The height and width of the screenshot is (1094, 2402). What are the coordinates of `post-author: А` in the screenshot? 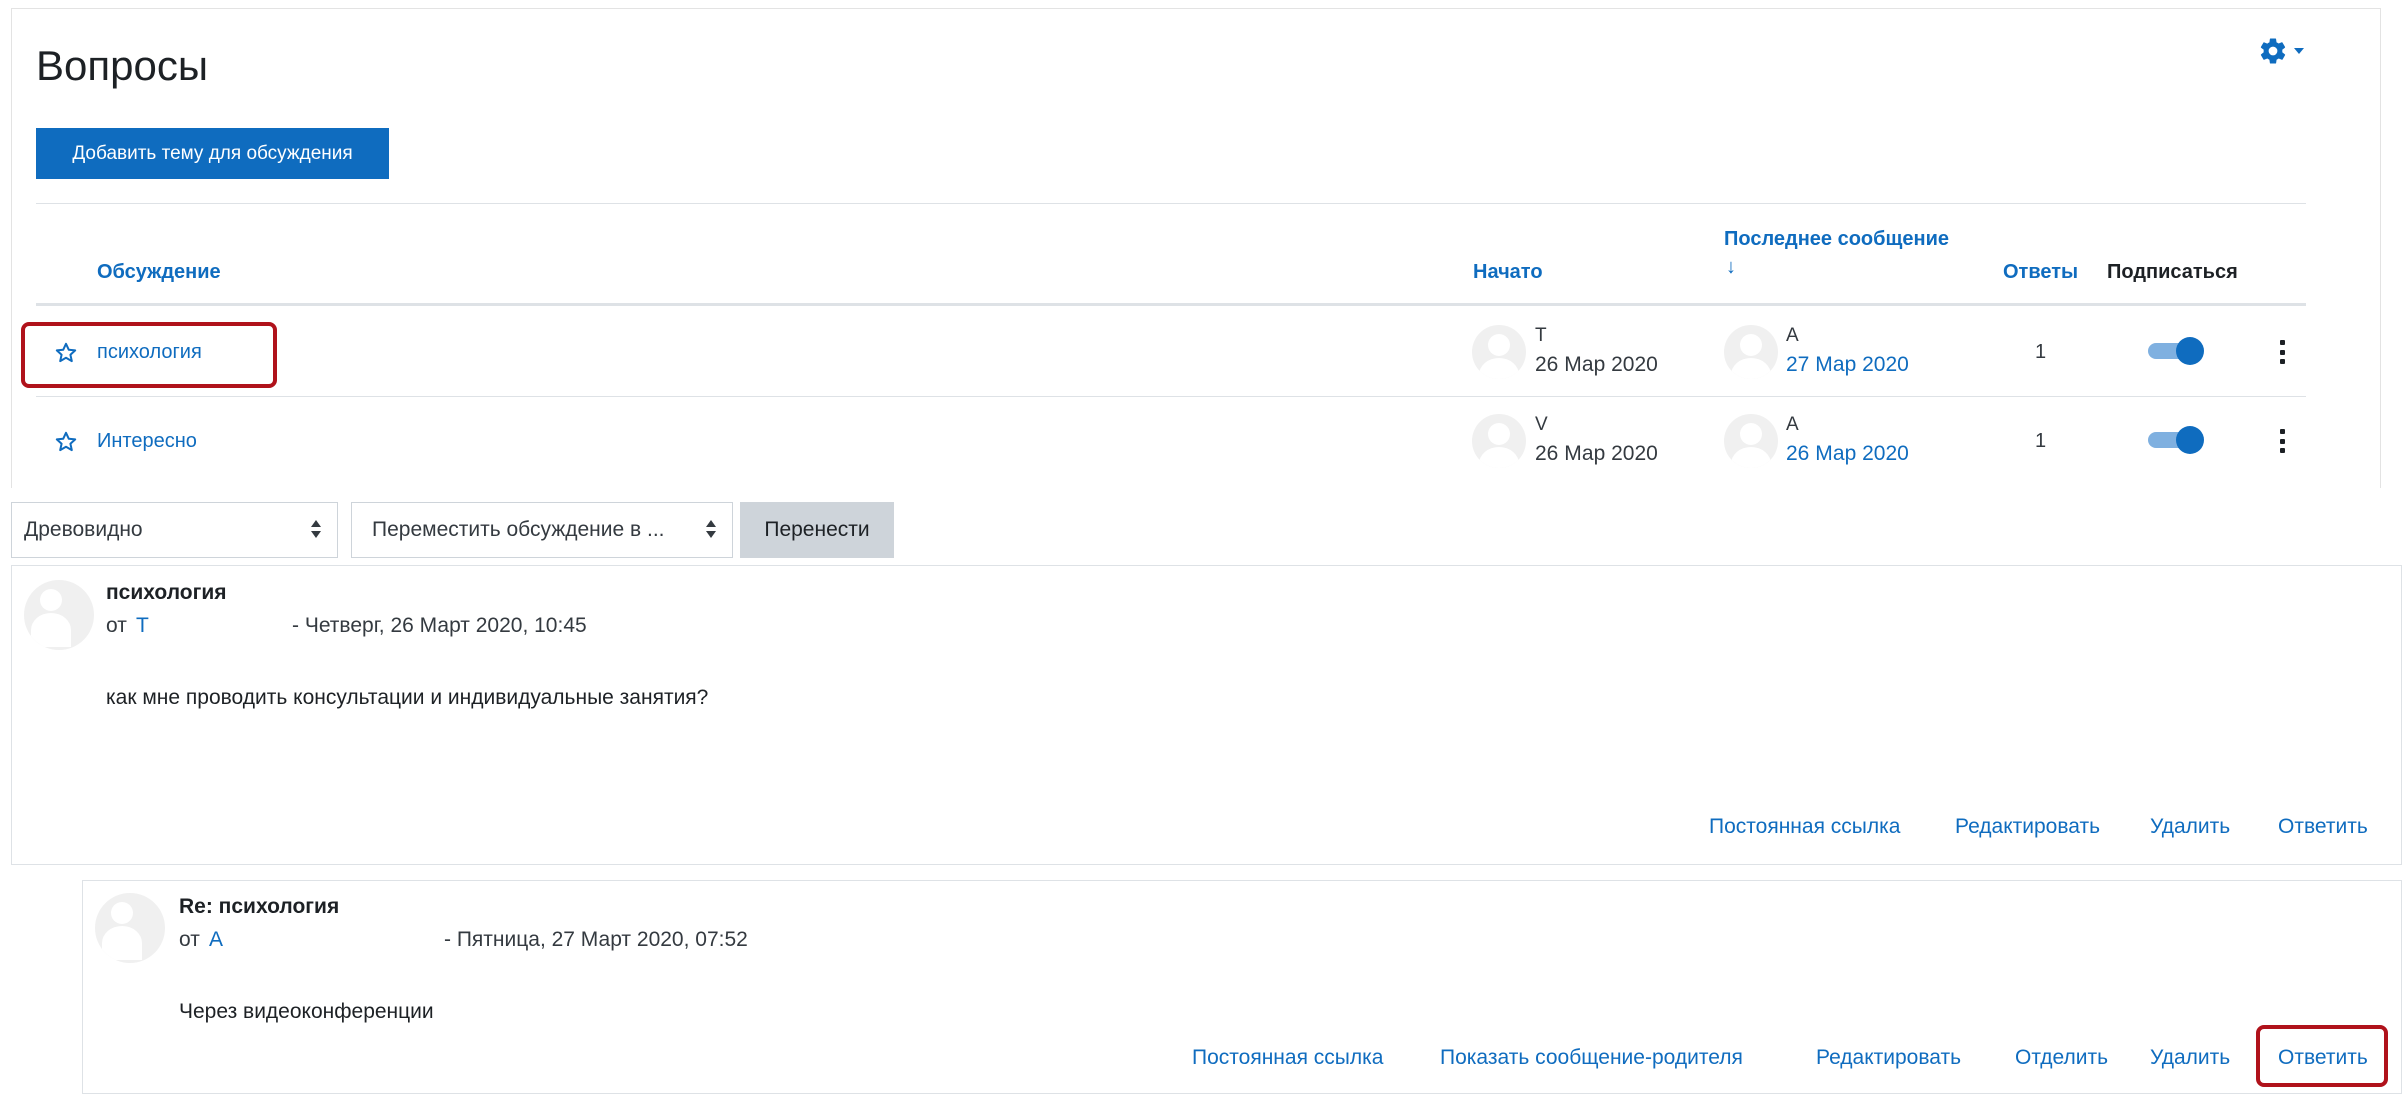 It's located at (216, 940).